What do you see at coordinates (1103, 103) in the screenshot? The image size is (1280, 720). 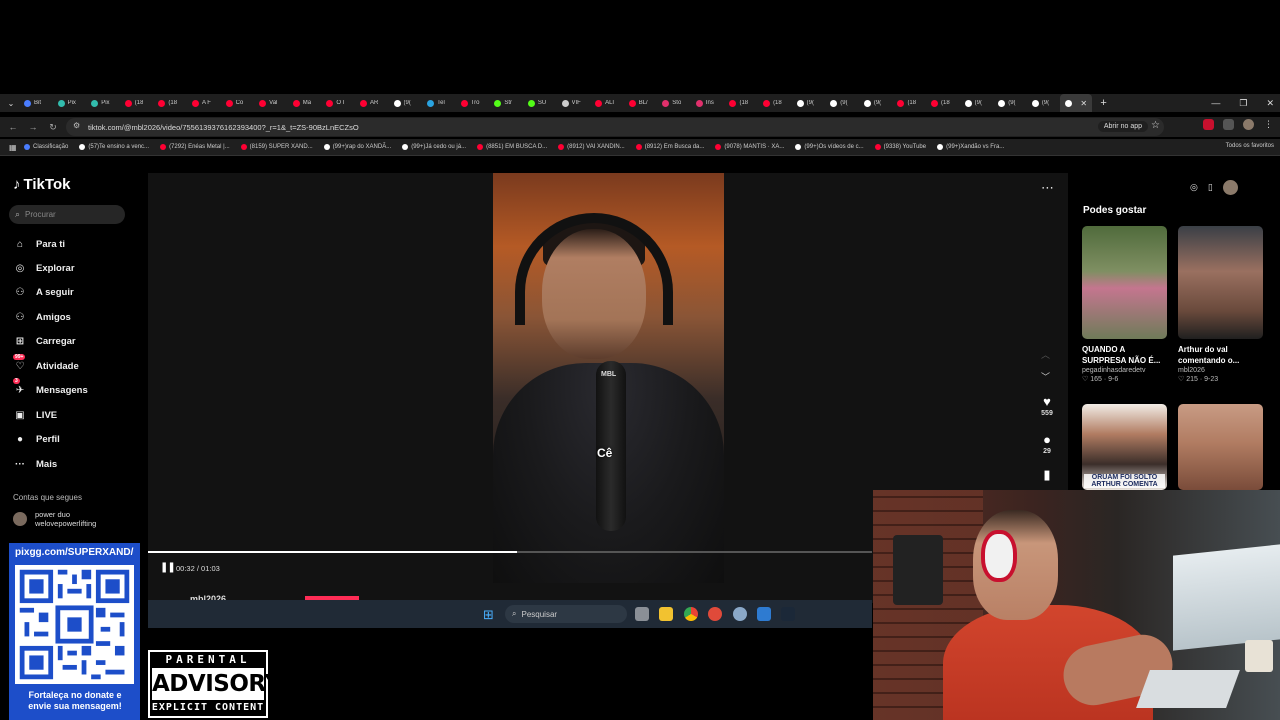 I see `new-tab-button: +` at bounding box center [1103, 103].